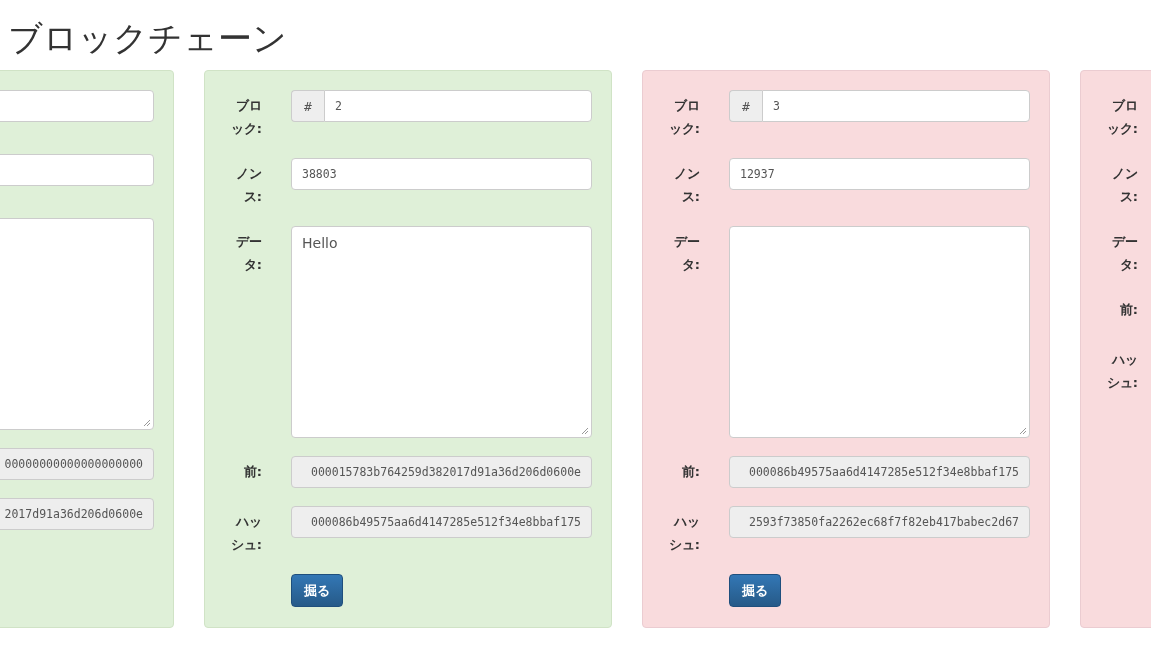  I want to click on nonce-field: 38803, so click(441, 174).